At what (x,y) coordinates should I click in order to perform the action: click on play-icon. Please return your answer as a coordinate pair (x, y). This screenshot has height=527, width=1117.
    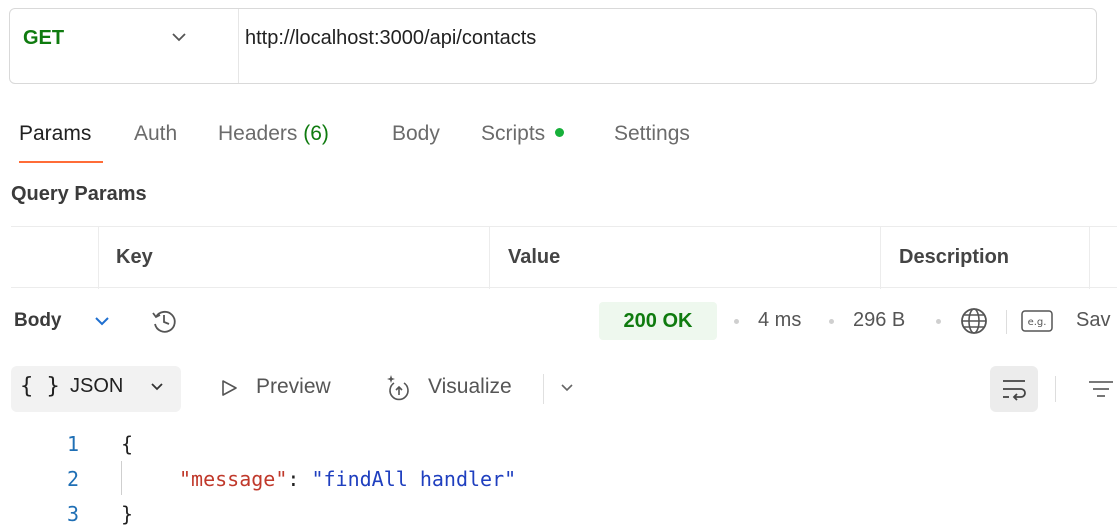
    Looking at the image, I should click on (229, 388).